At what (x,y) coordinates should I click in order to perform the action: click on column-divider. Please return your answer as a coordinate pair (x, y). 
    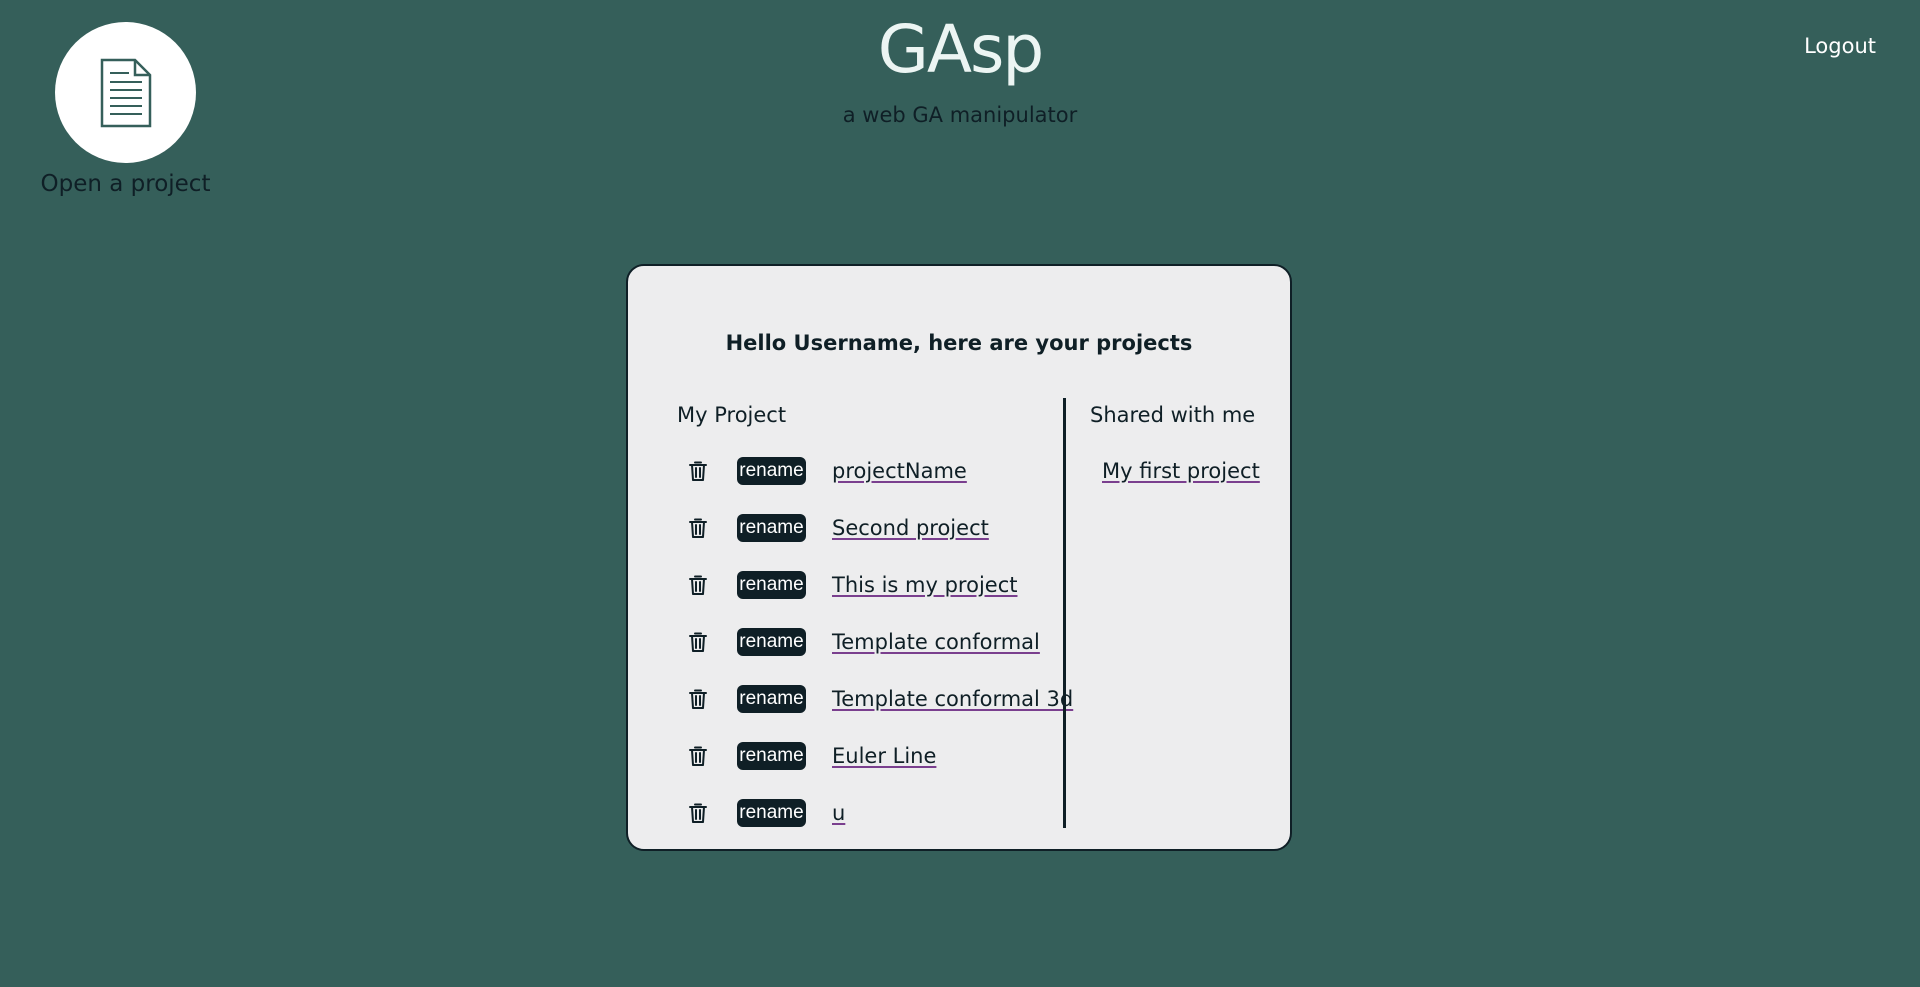
    Looking at the image, I should click on (1064, 613).